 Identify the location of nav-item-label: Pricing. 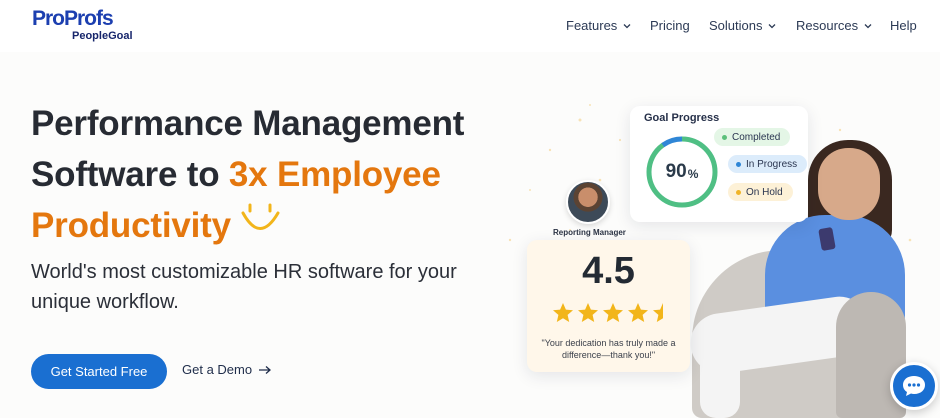
(670, 25).